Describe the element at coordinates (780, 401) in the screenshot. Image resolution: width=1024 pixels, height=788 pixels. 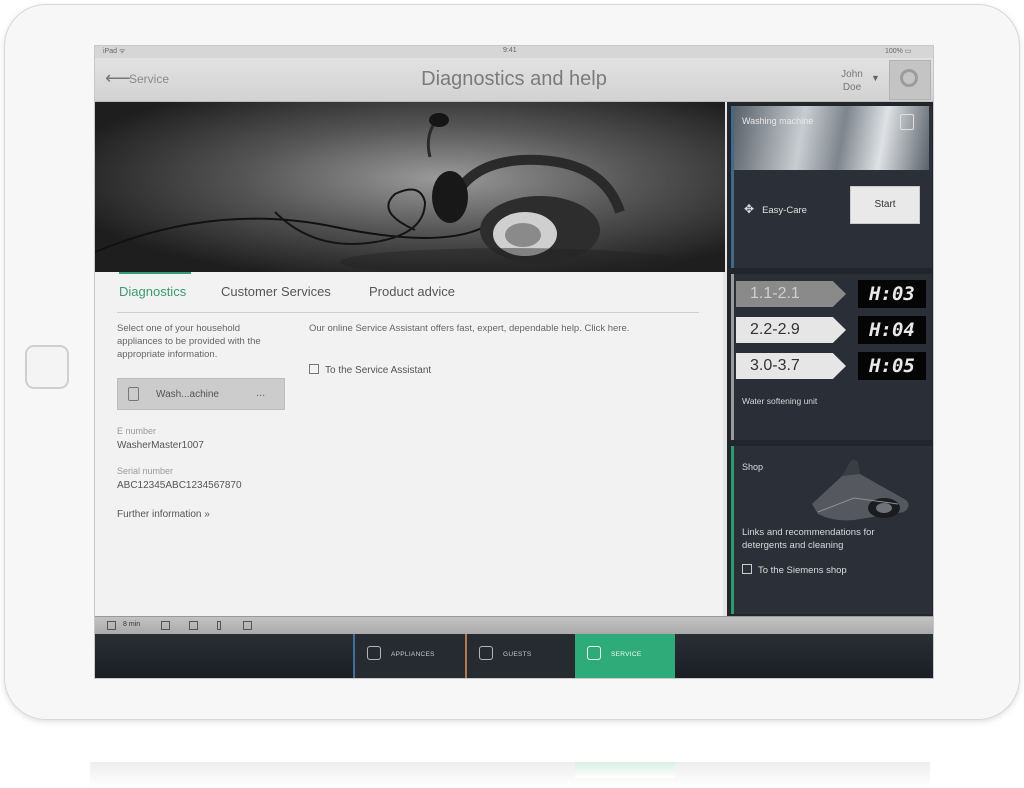
I see `water-softening-label: Water softening unit` at that location.